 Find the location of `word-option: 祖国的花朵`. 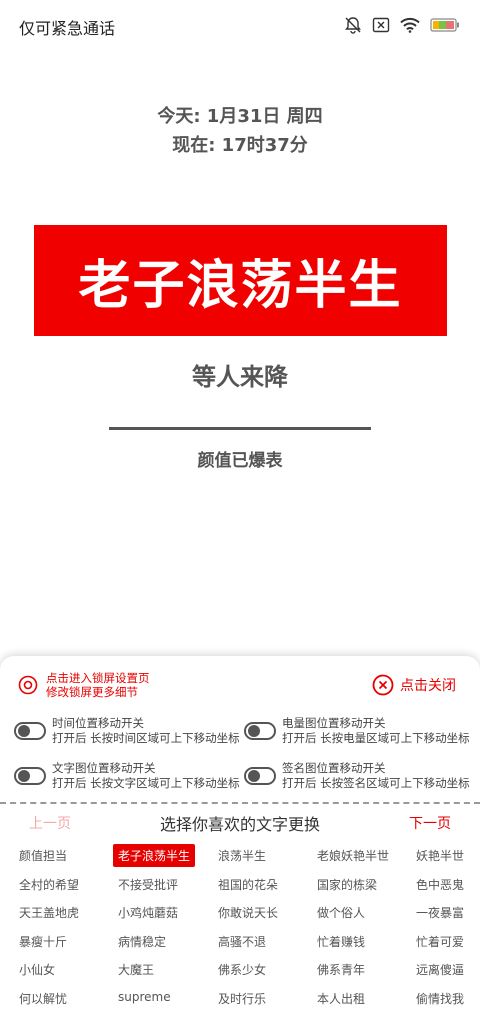

word-option: 祖国的花朵 is located at coordinates (248, 884).